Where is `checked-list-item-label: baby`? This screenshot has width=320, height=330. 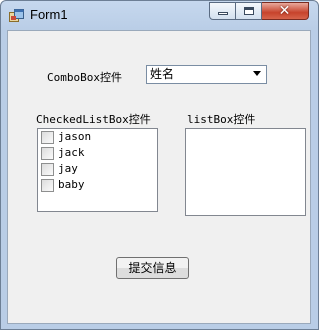
checked-list-item-label: baby is located at coordinates (71, 184).